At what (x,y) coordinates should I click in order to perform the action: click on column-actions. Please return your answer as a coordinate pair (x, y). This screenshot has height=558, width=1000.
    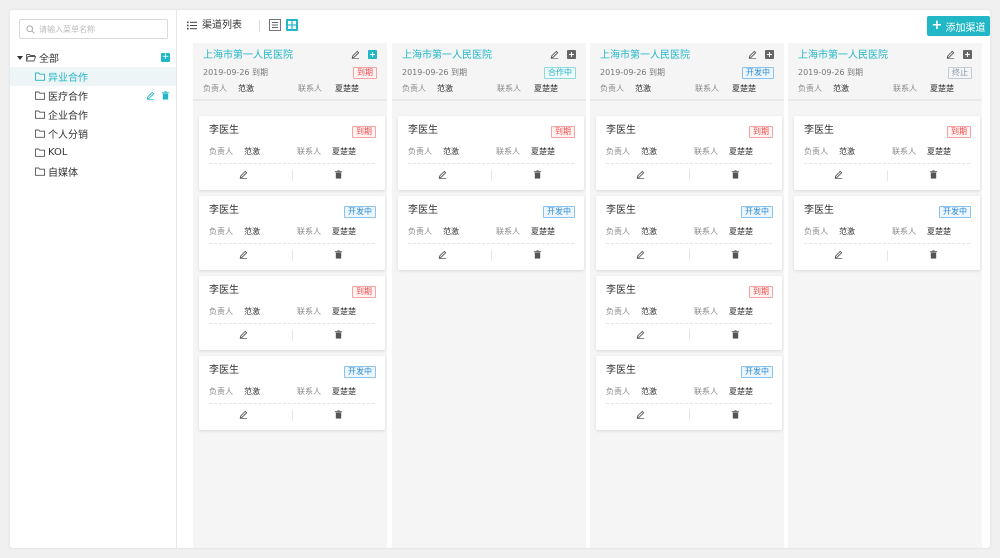
    Looking at the image, I should click on (563, 54).